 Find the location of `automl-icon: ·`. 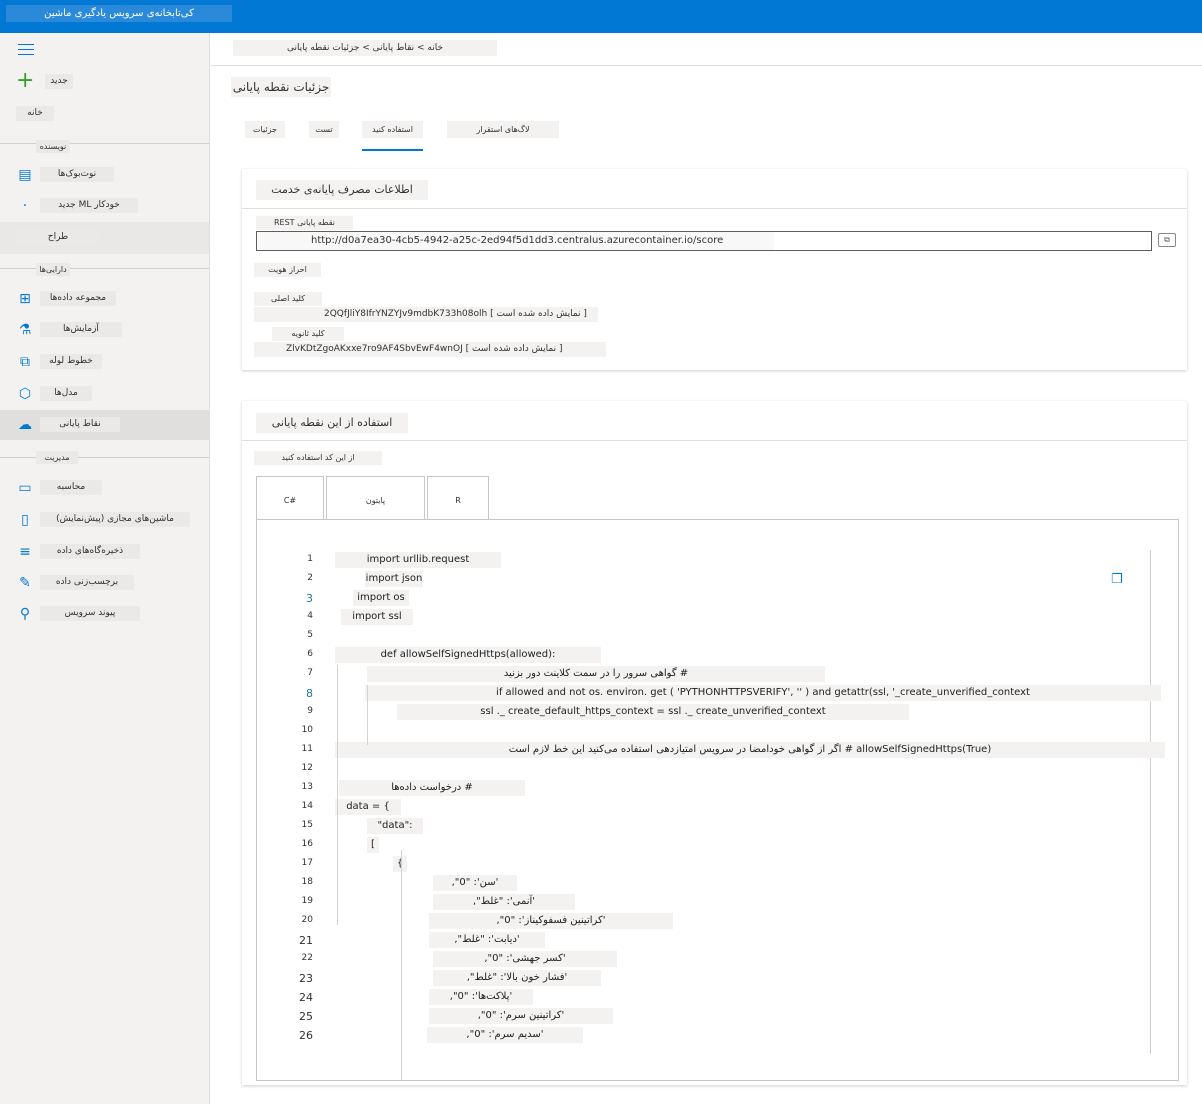

automl-icon: · is located at coordinates (25, 206).